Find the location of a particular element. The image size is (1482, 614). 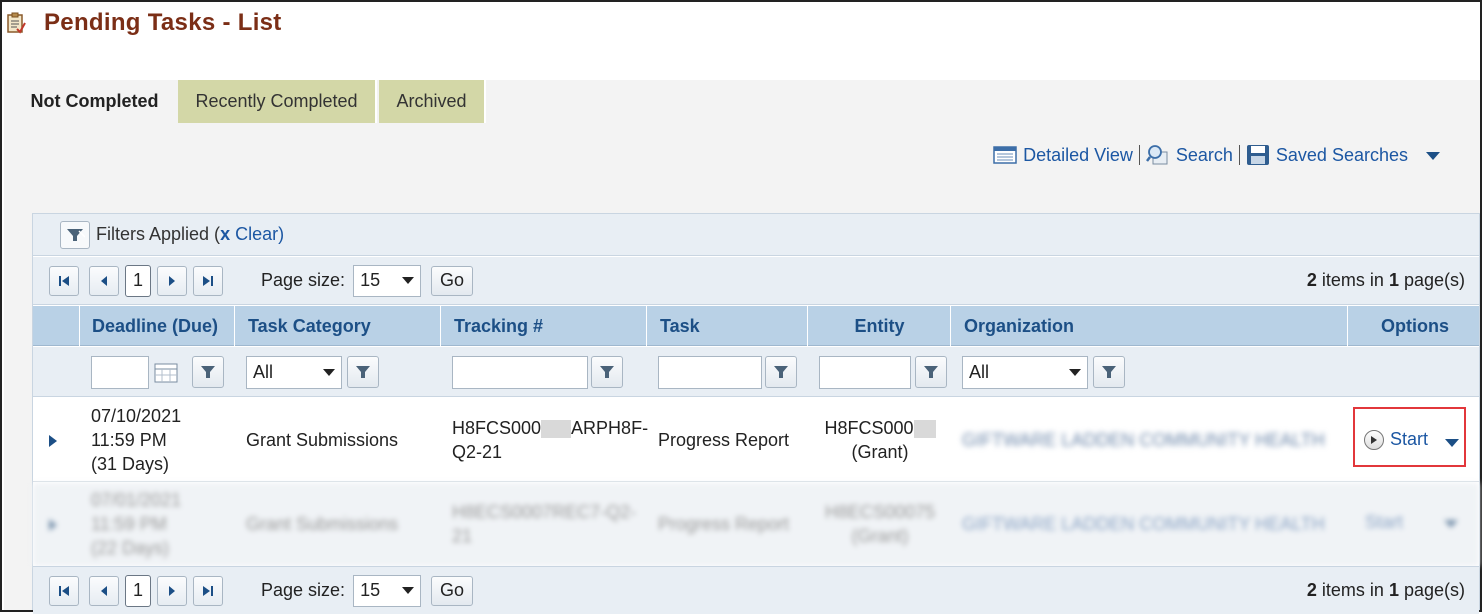

tab-archived: Archived is located at coordinates (432, 101).